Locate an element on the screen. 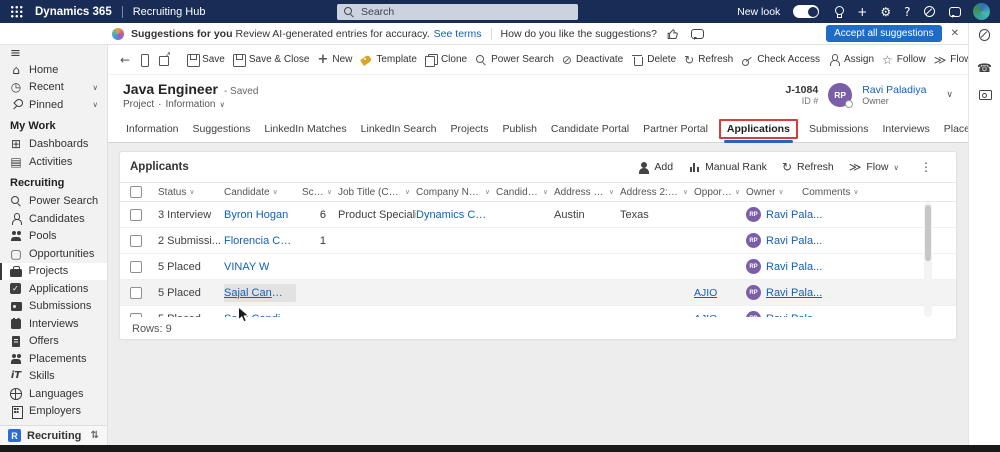 The height and width of the screenshot is (452, 1000). tab-interviews: Interviews is located at coordinates (905, 129).